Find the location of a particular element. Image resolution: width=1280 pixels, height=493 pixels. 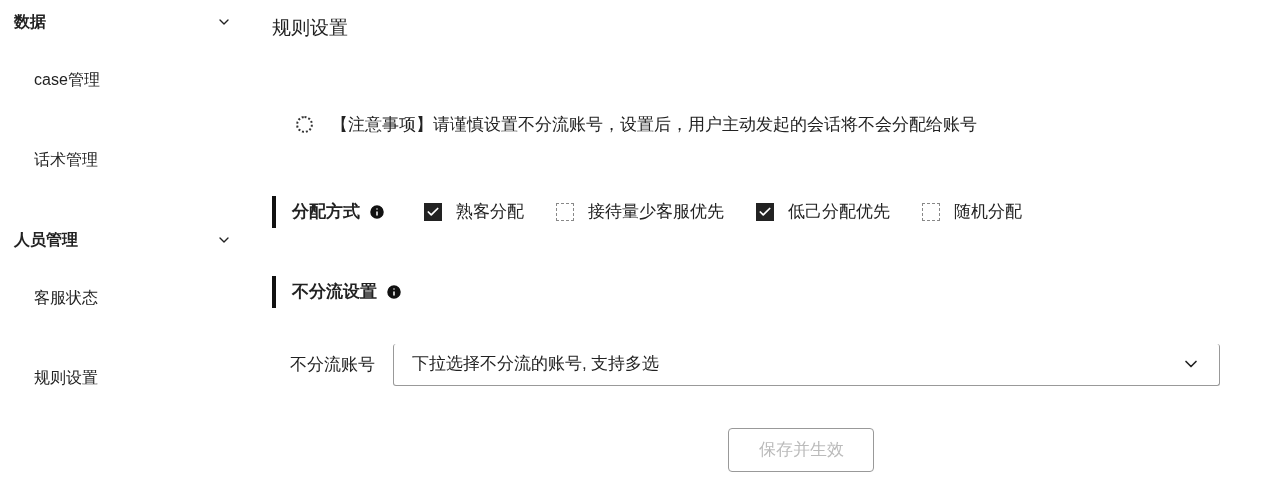

checkbox-option: 随机分配 is located at coordinates (972, 211).